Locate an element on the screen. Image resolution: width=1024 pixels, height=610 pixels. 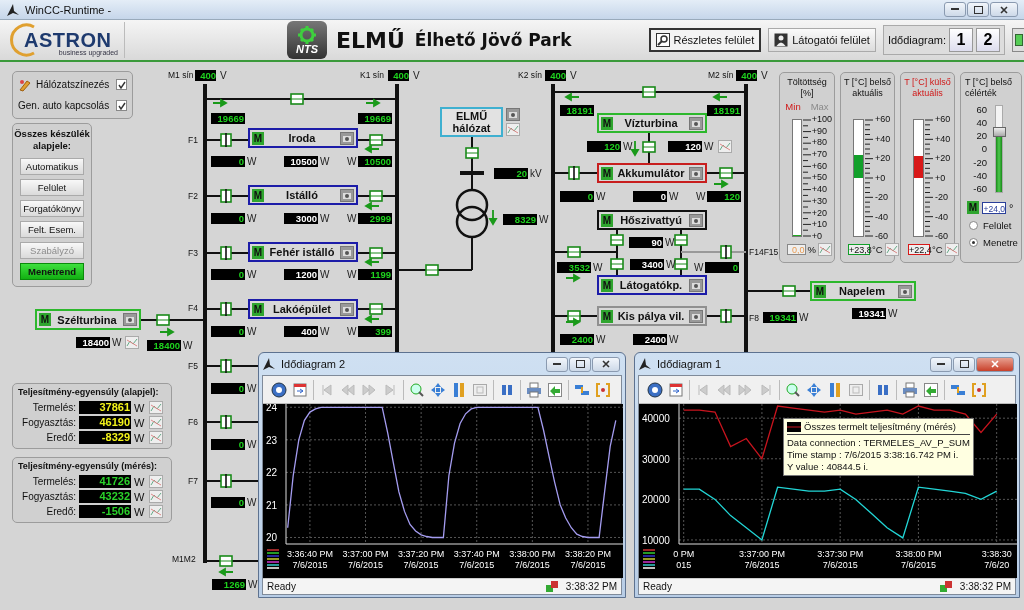
unit-label: °C is located at coordinates (937, 249).